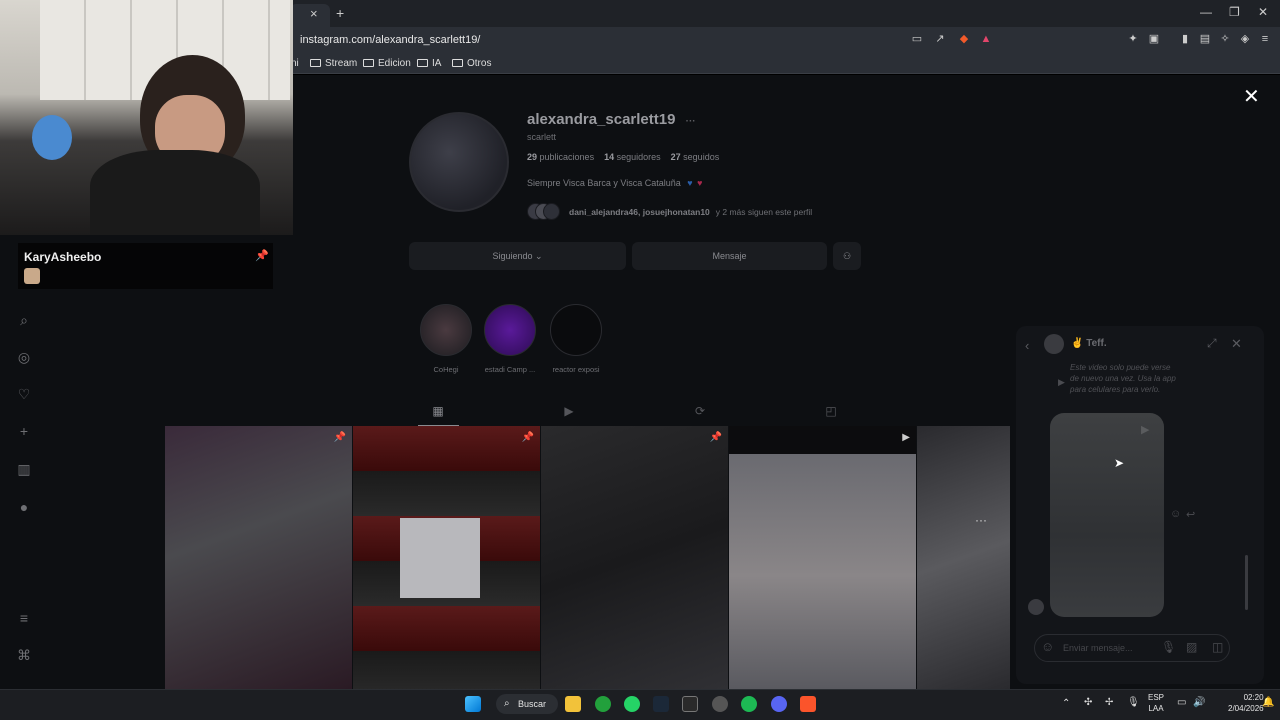  Describe the element at coordinates (429, 63) in the screenshot. I see `bookmark-ia: IA` at that location.